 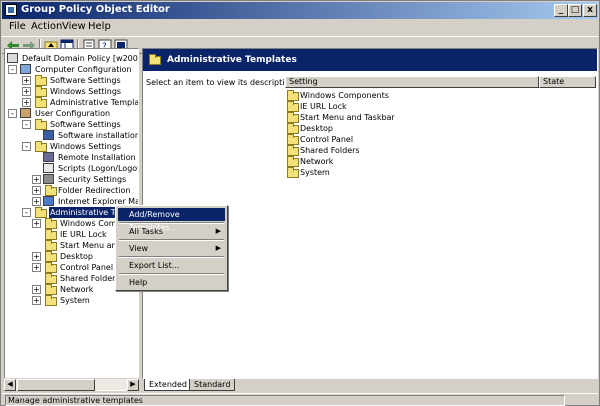 I want to click on details-title: Administrative Templates, so click(x=232, y=60).